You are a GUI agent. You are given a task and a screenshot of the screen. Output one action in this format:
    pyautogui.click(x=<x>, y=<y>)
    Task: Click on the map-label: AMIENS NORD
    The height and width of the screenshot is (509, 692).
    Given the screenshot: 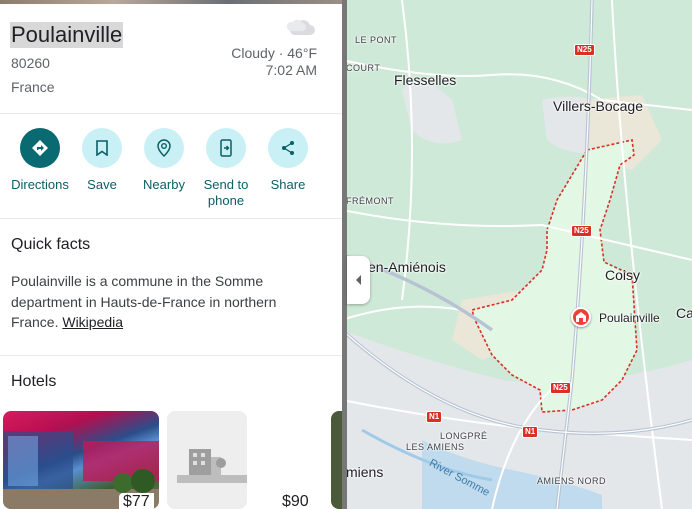 What is the action you would take?
    pyautogui.click(x=572, y=481)
    